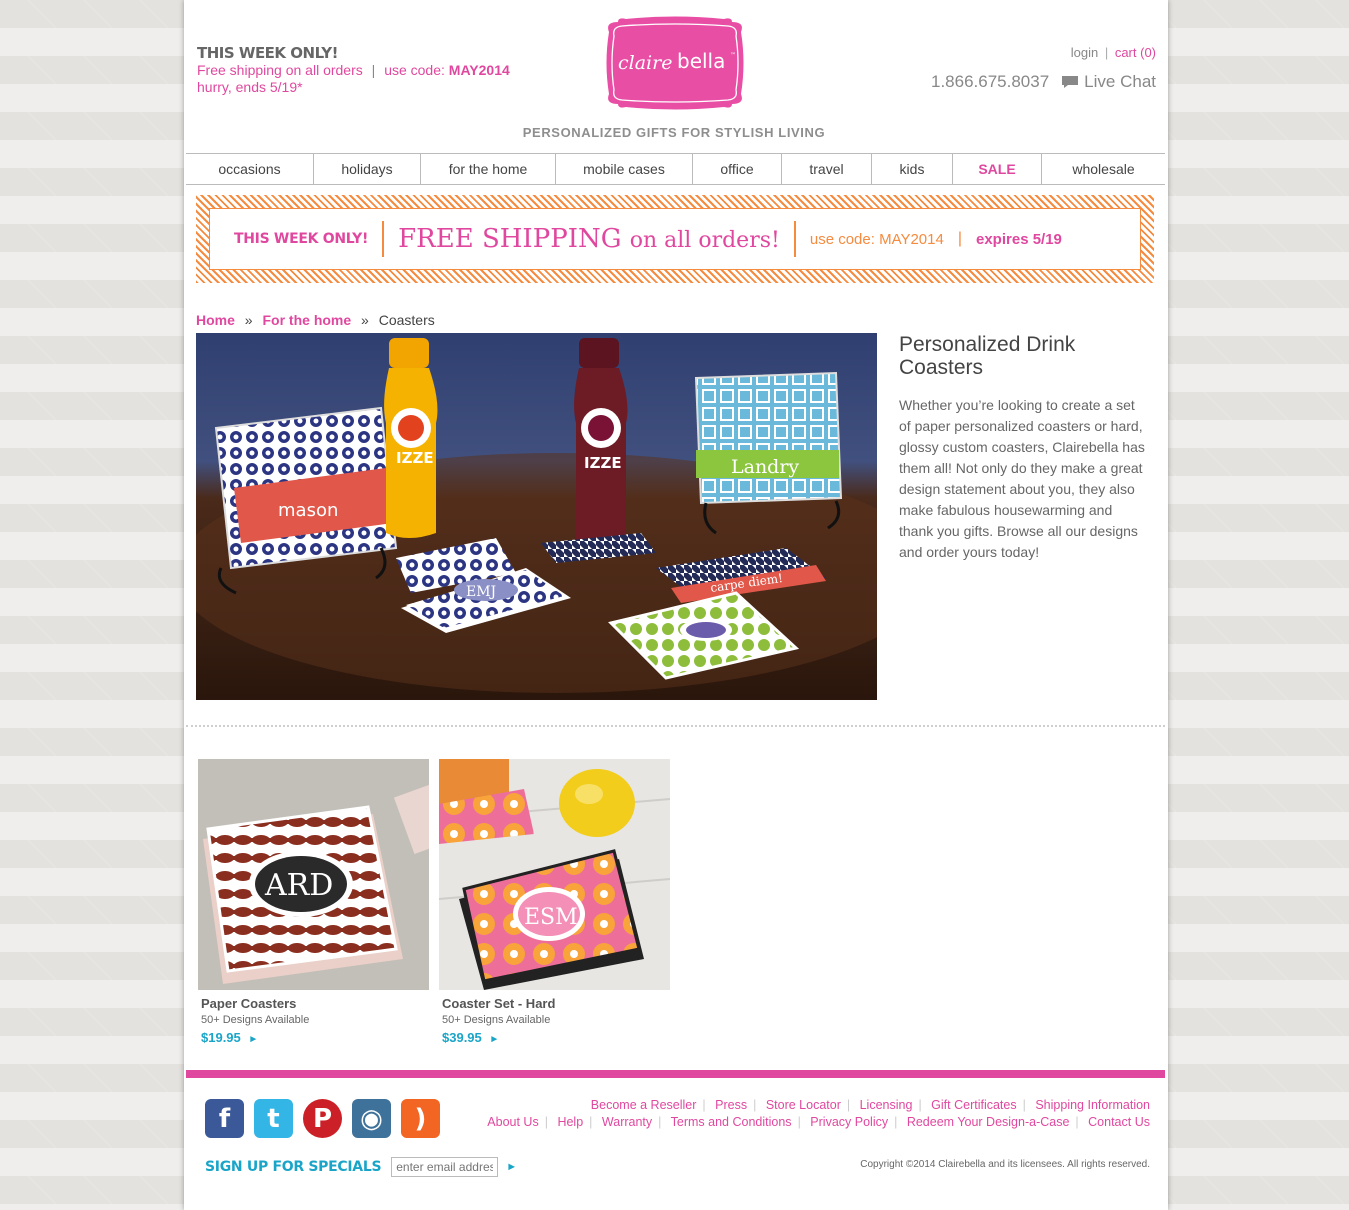  I want to click on instagram-icon: ◉, so click(371, 1118).